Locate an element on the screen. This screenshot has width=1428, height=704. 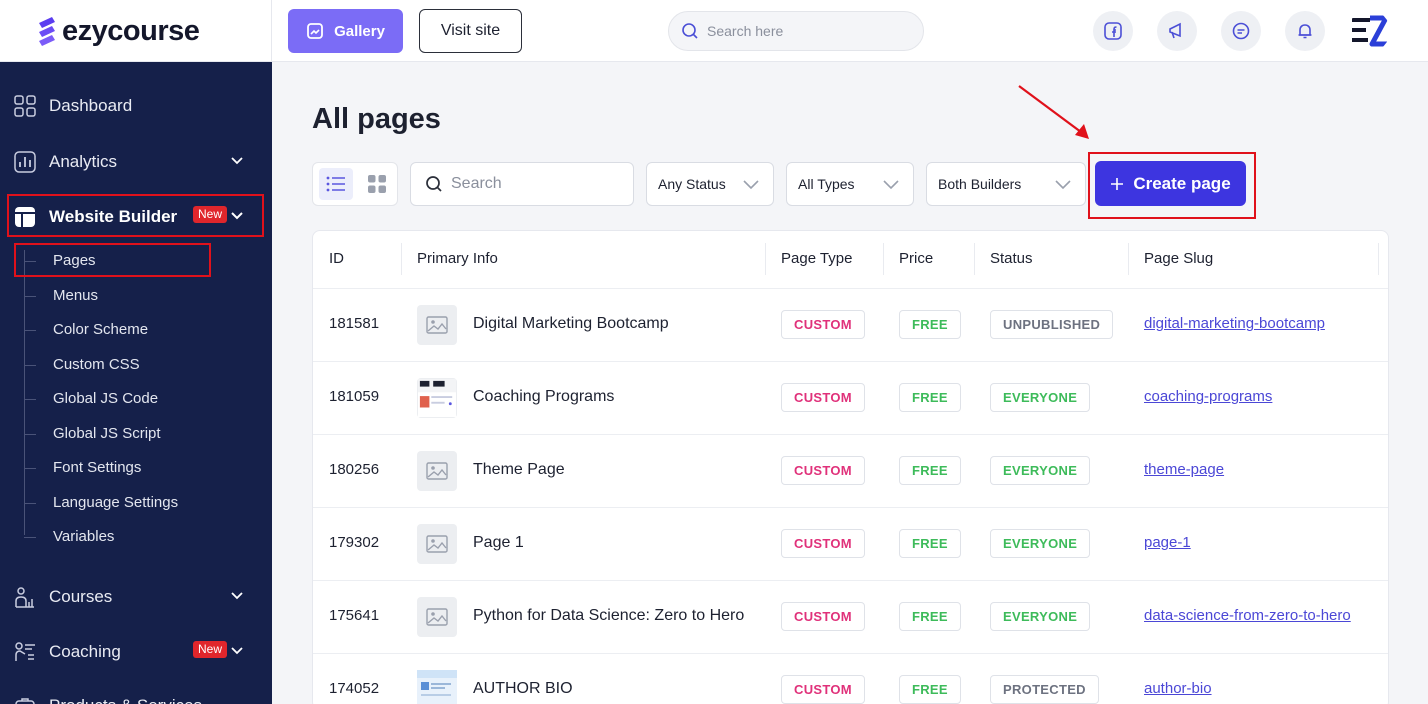
status-badge: UNPUBLISHED is located at coordinates (1052, 324).